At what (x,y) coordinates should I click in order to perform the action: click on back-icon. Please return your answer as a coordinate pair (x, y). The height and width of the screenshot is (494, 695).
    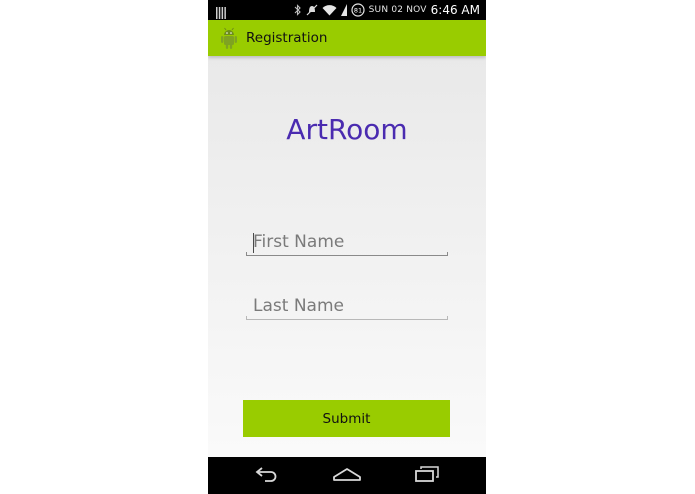
    Looking at the image, I should click on (267, 475).